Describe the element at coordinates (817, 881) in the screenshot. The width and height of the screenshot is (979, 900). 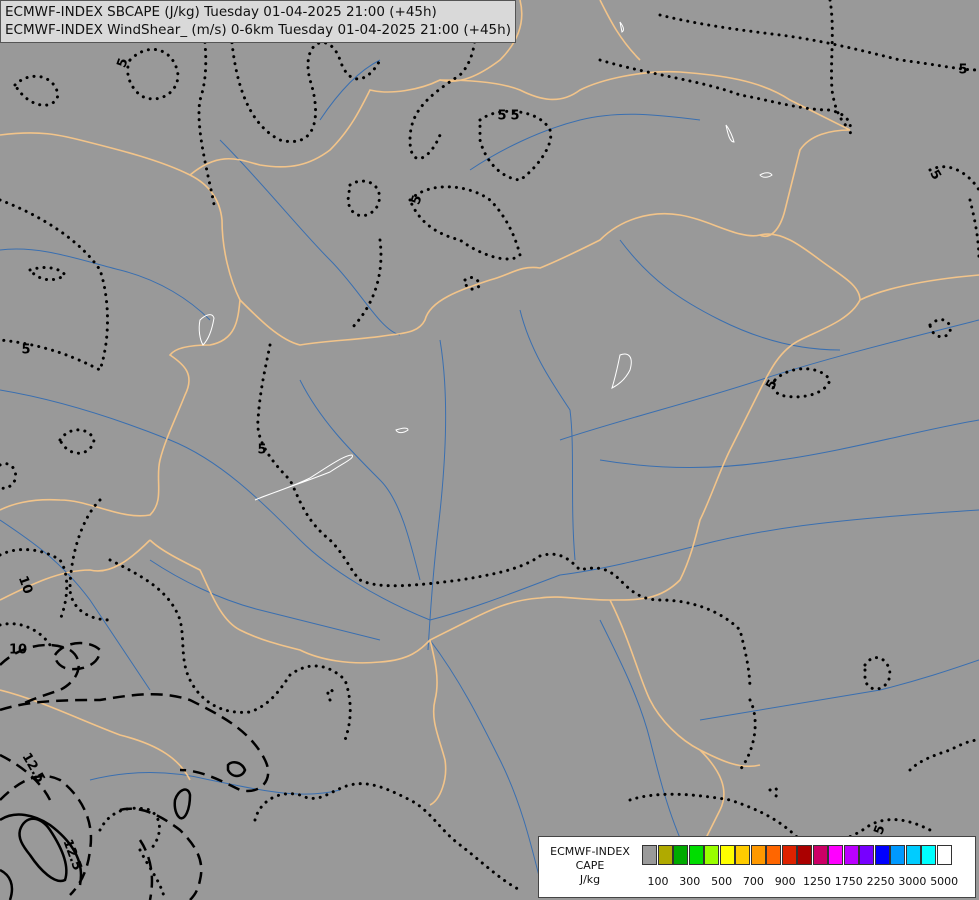
I see `legend-tick: 1250` at that location.